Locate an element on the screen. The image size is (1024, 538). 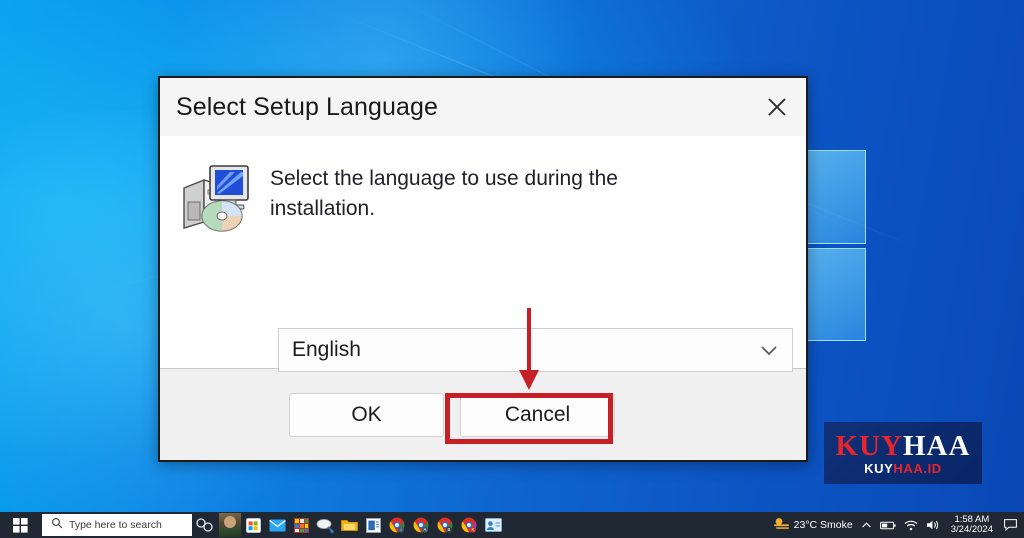
dialog-footer: OK Cancel is located at coordinates (483, 414).